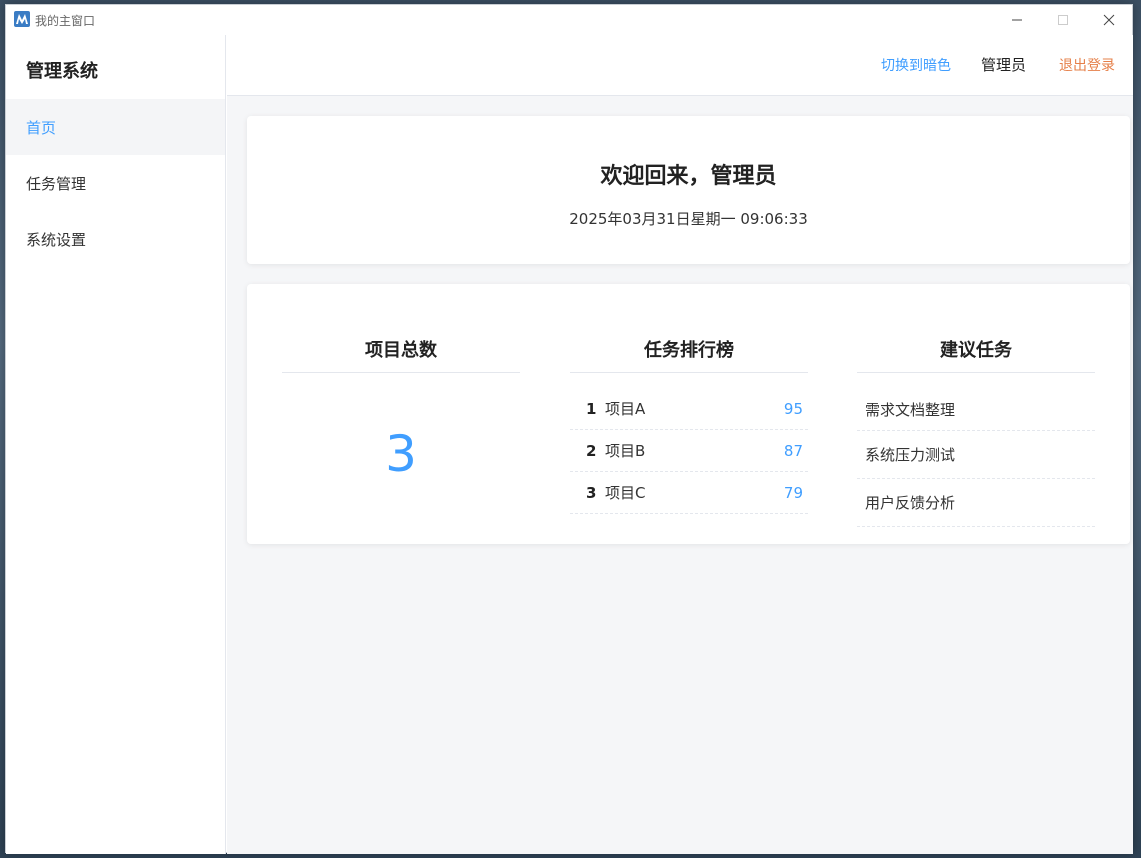 The width and height of the screenshot is (1141, 858). Describe the element at coordinates (689, 354) in the screenshot. I see `task-ranking-title: 任务排行榜` at that location.